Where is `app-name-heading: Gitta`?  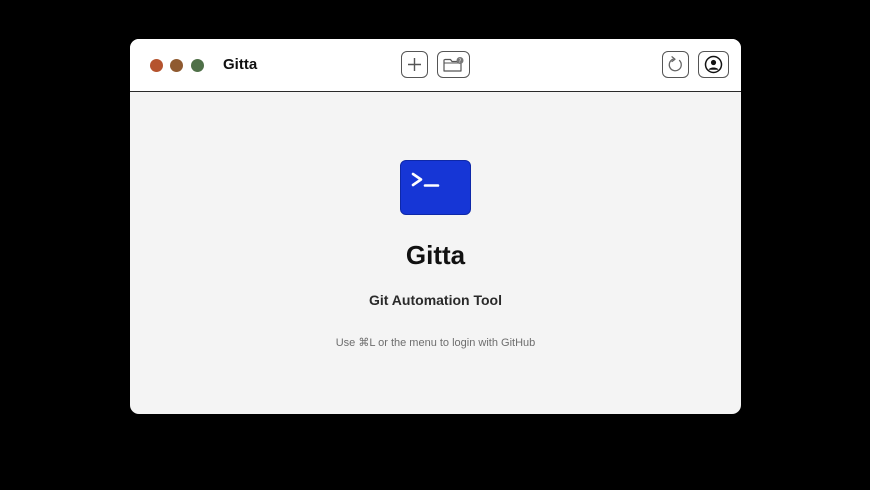
app-name-heading: Gitta is located at coordinates (435, 255).